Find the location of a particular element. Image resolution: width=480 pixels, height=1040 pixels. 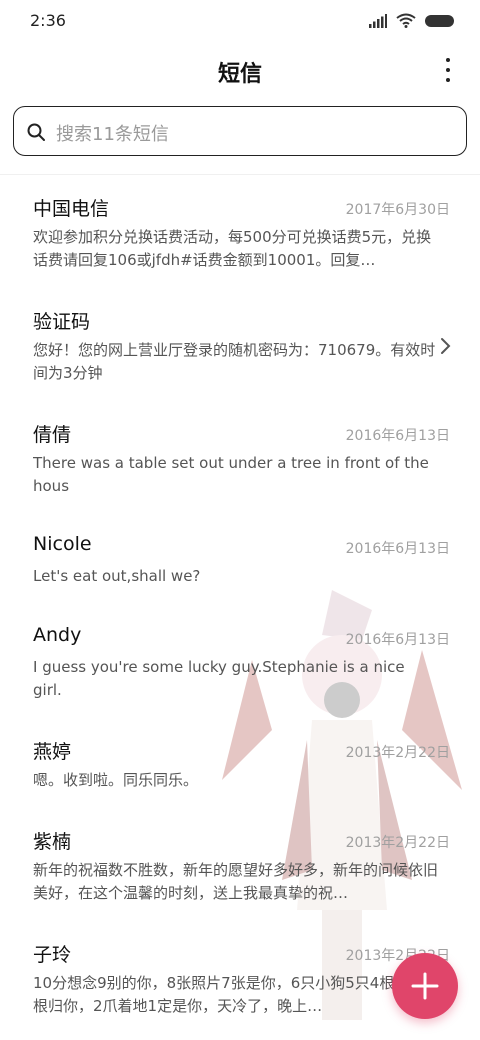

message-sender: 验证码 is located at coordinates (62, 322).